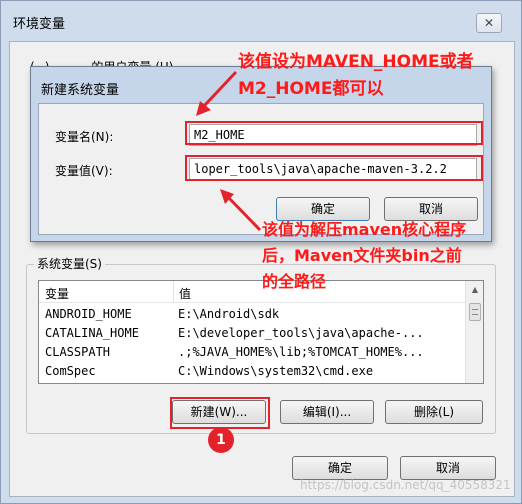  Describe the element at coordinates (294, 281) in the screenshot. I see `annotation-value-note-line3: 的全路径` at that location.